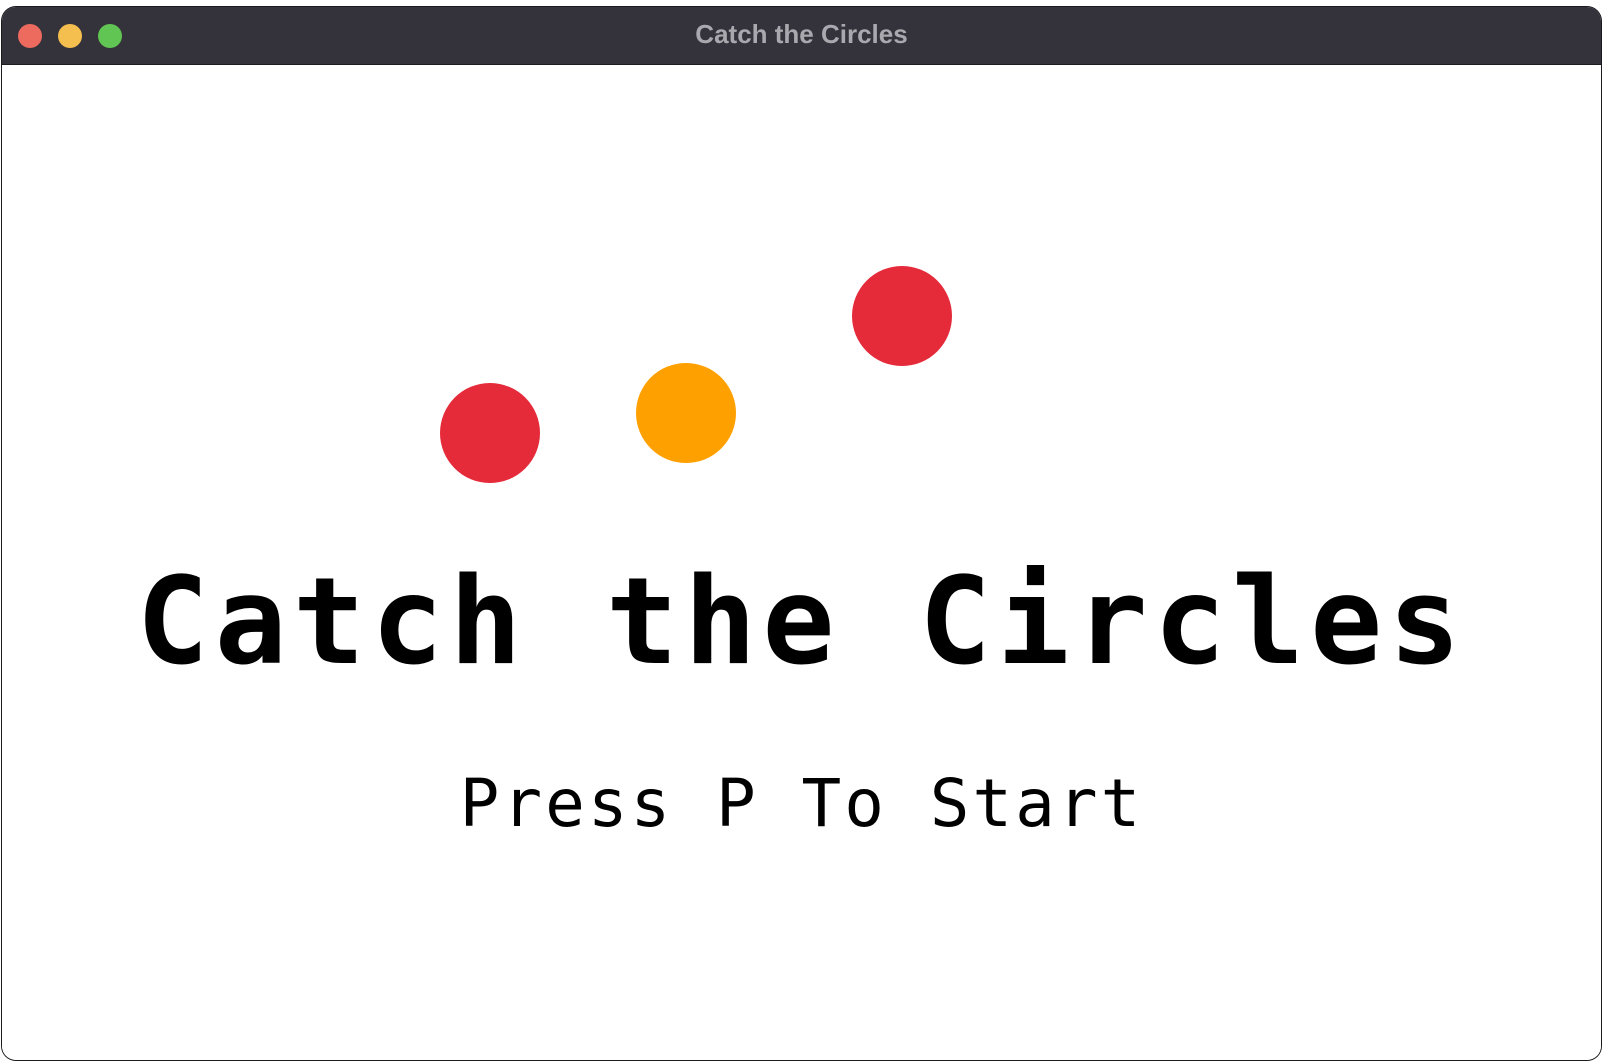 The height and width of the screenshot is (1063, 1605). What do you see at coordinates (686, 413) in the screenshot?
I see `orange-circle-middle` at bounding box center [686, 413].